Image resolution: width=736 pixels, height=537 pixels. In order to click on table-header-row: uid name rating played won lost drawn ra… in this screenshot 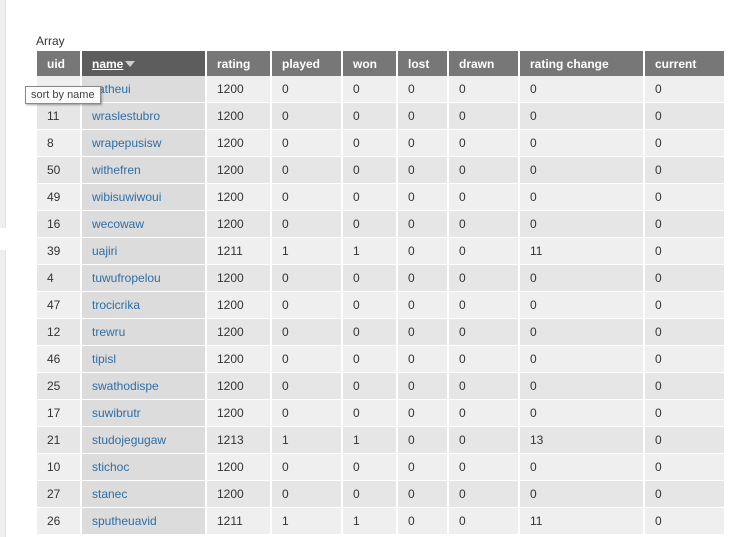, I will do `click(381, 63)`.